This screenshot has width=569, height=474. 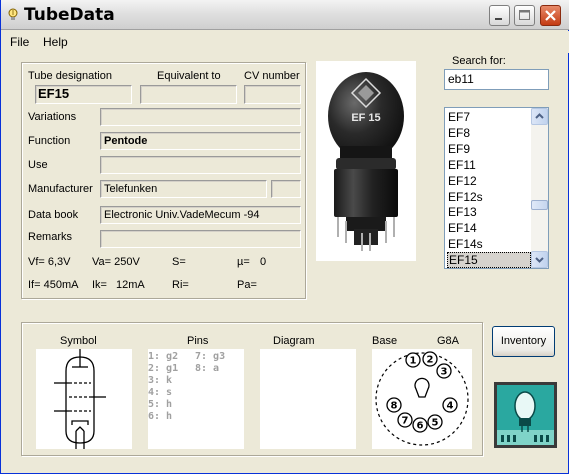 I want to click on scroll-down-icon, so click(x=539, y=260).